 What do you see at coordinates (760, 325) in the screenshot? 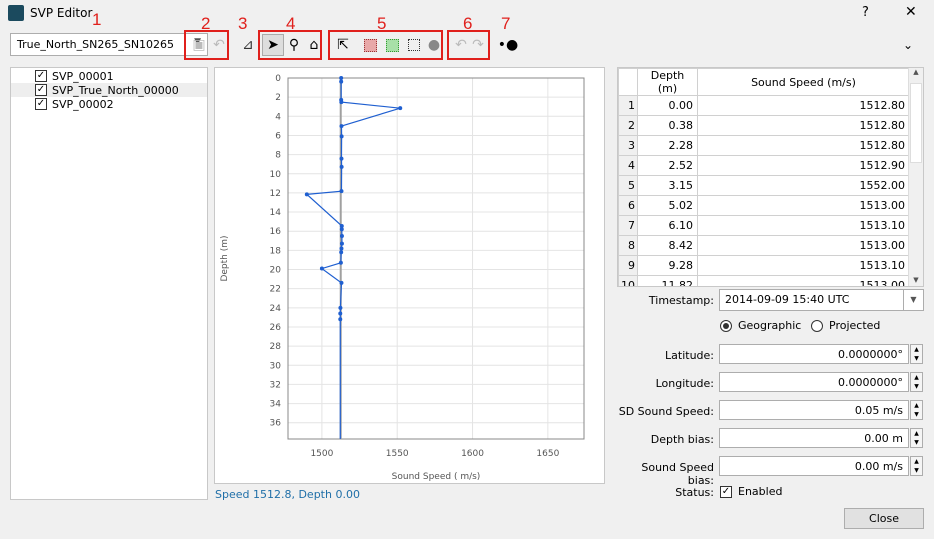
I see `radio-geographic: Geographic` at bounding box center [760, 325].